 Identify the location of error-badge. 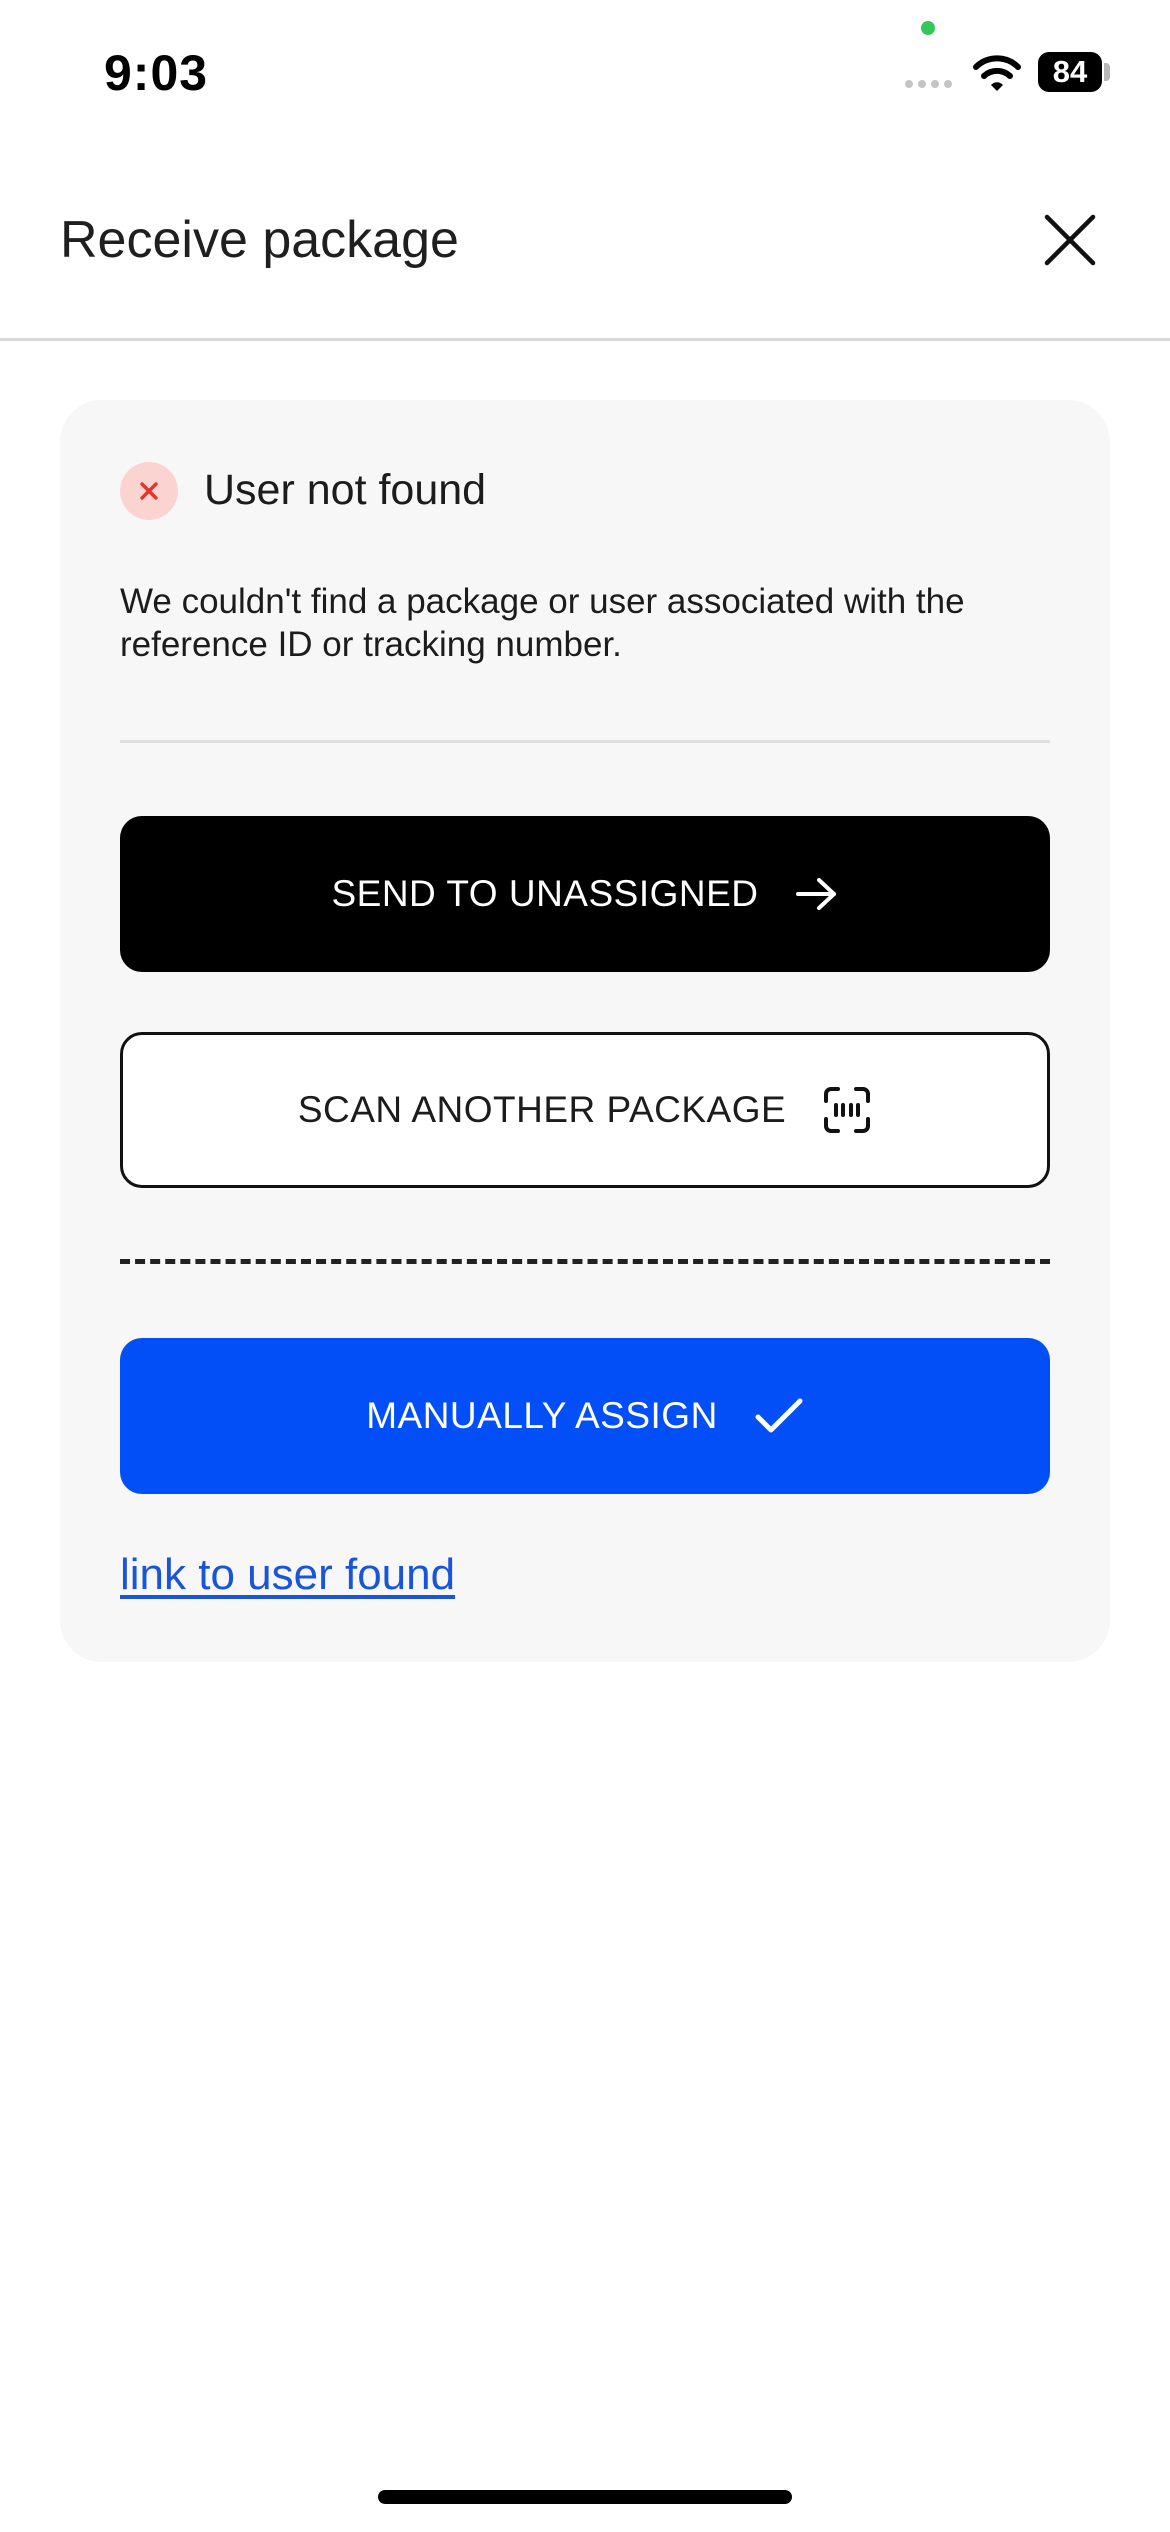
(149, 491).